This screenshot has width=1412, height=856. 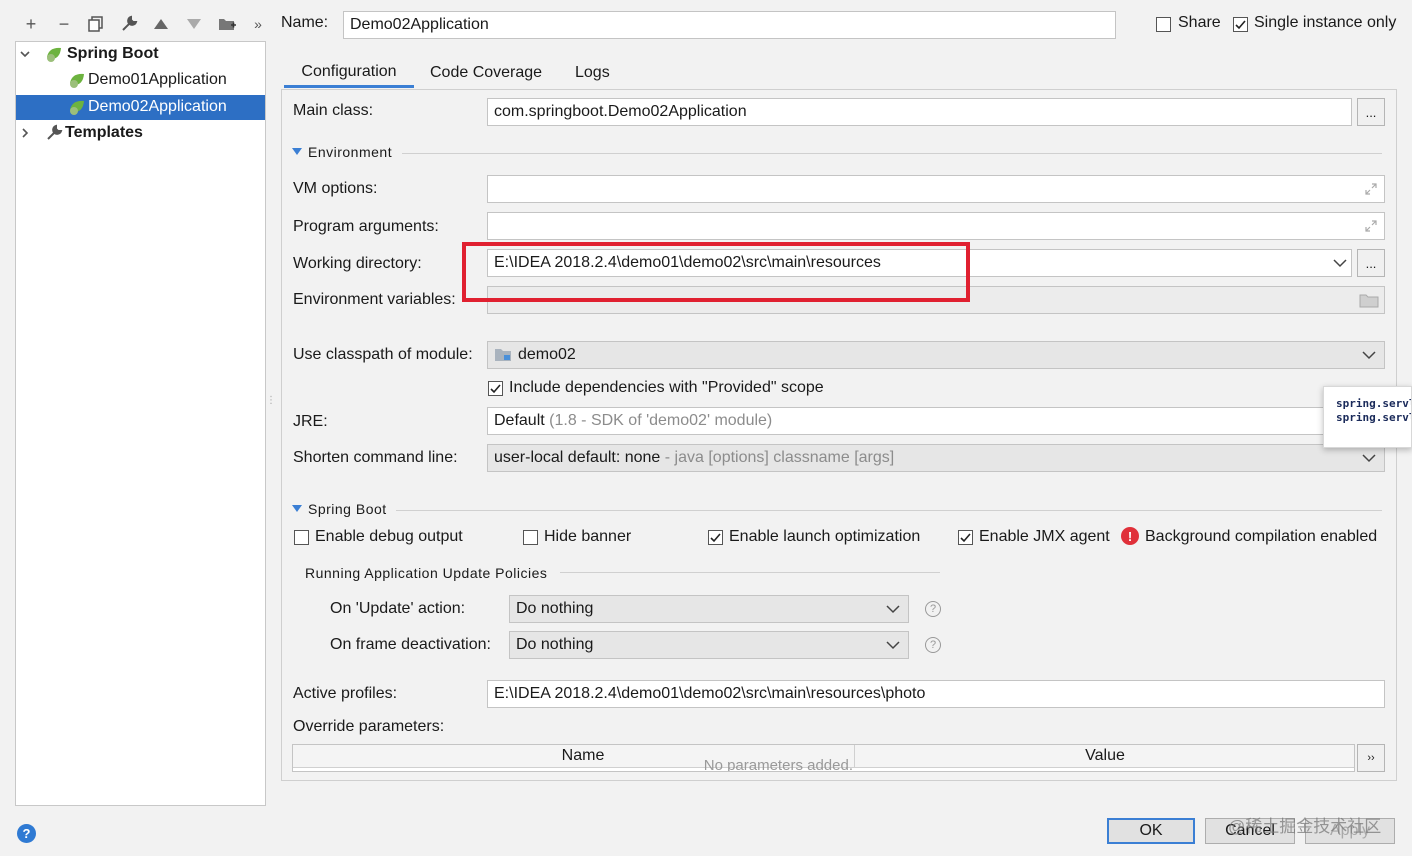 What do you see at coordinates (389, 536) in the screenshot?
I see `enable-debug-label: Enable debug output` at bounding box center [389, 536].